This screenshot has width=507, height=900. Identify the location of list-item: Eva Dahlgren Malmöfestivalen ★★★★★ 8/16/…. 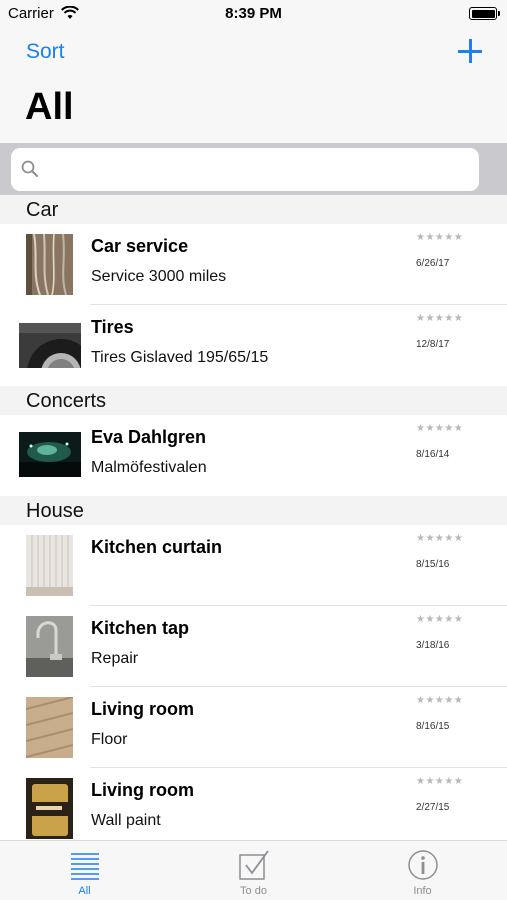
(253, 455).